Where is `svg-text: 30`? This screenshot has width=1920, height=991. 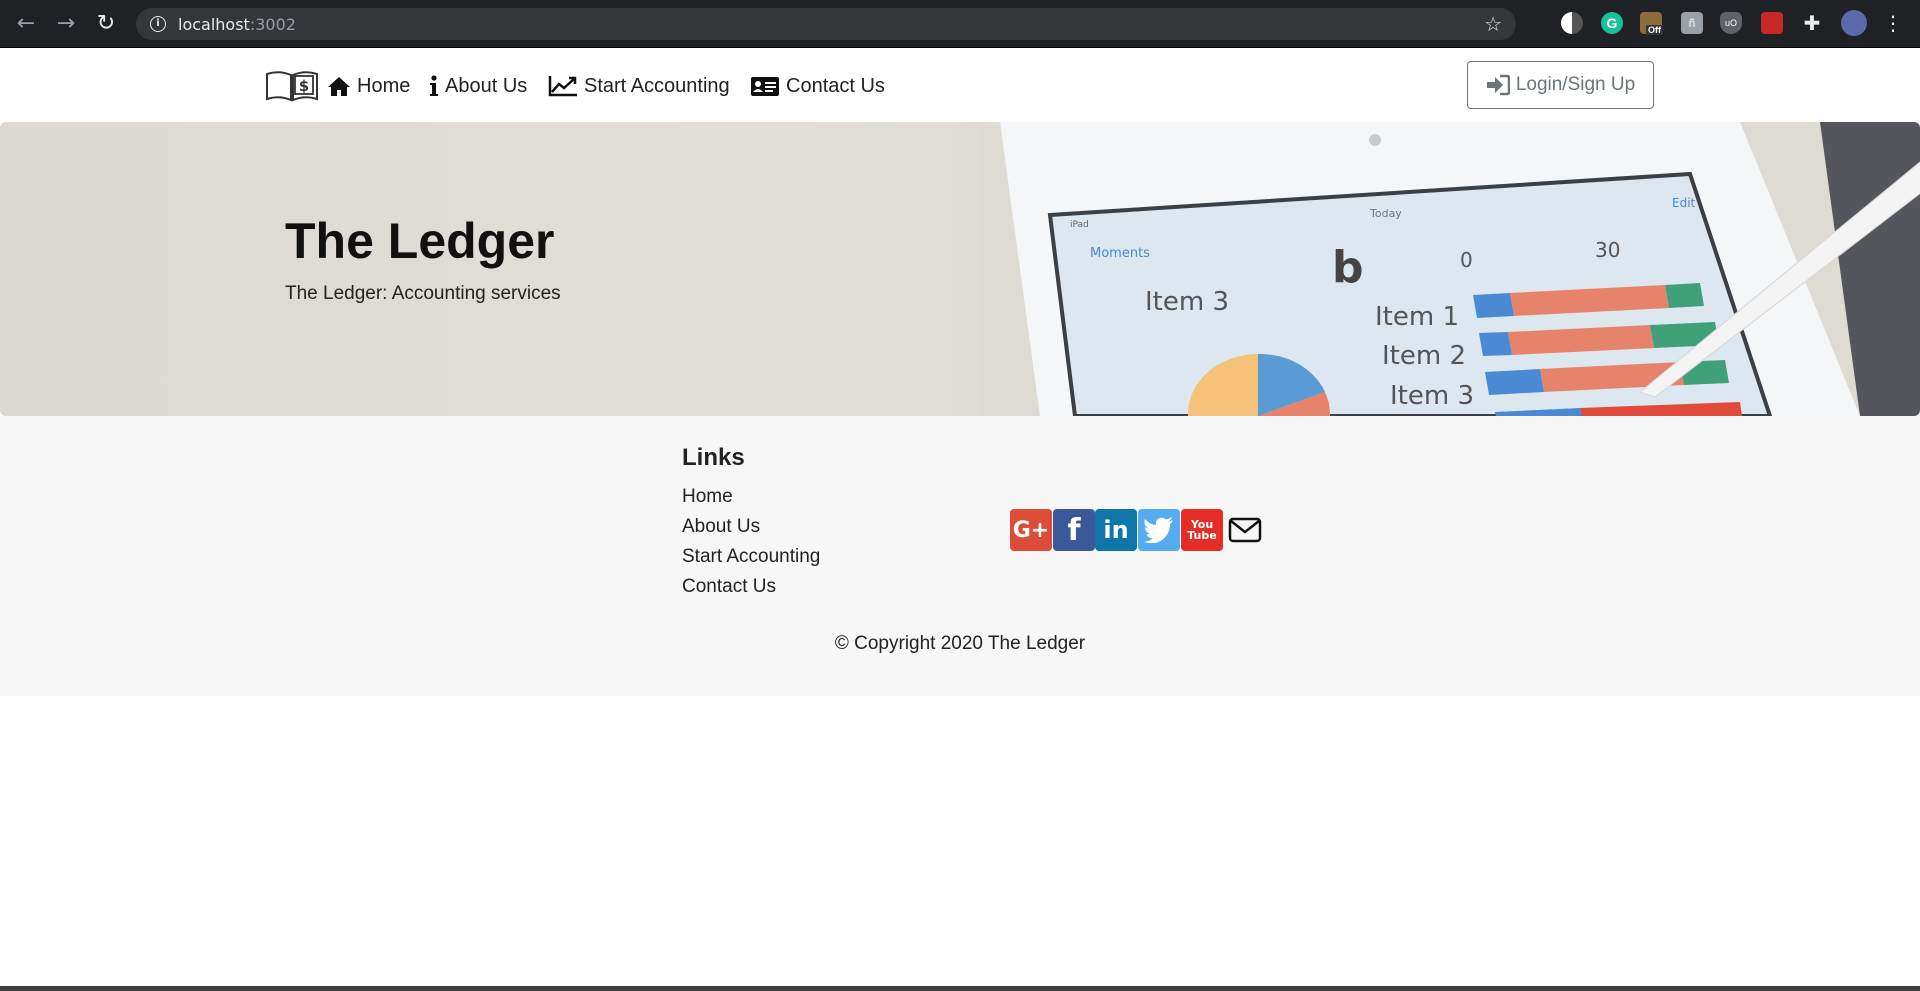 svg-text: 30 is located at coordinates (1607, 250).